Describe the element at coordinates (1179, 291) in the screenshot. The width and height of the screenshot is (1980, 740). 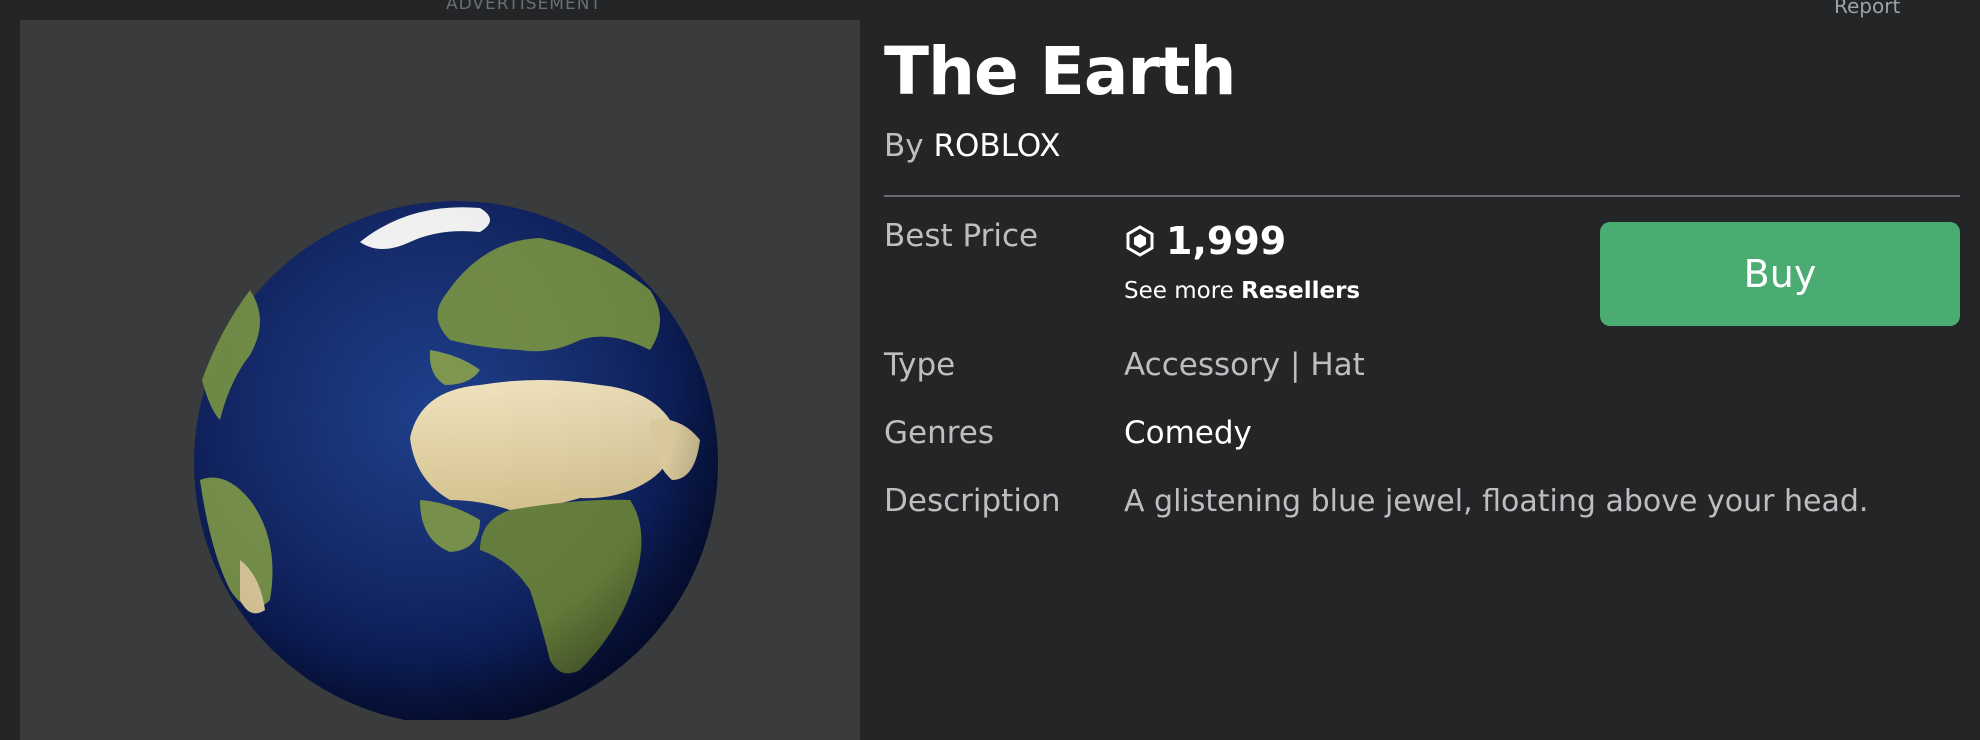
I see `see-more-prefix: See more` at that location.